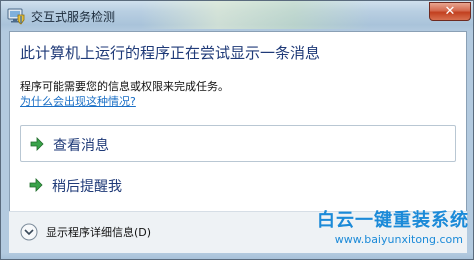 The height and width of the screenshot is (260, 474). Describe the element at coordinates (73, 17) in the screenshot. I see `window-title: 交互式服务检测` at that location.